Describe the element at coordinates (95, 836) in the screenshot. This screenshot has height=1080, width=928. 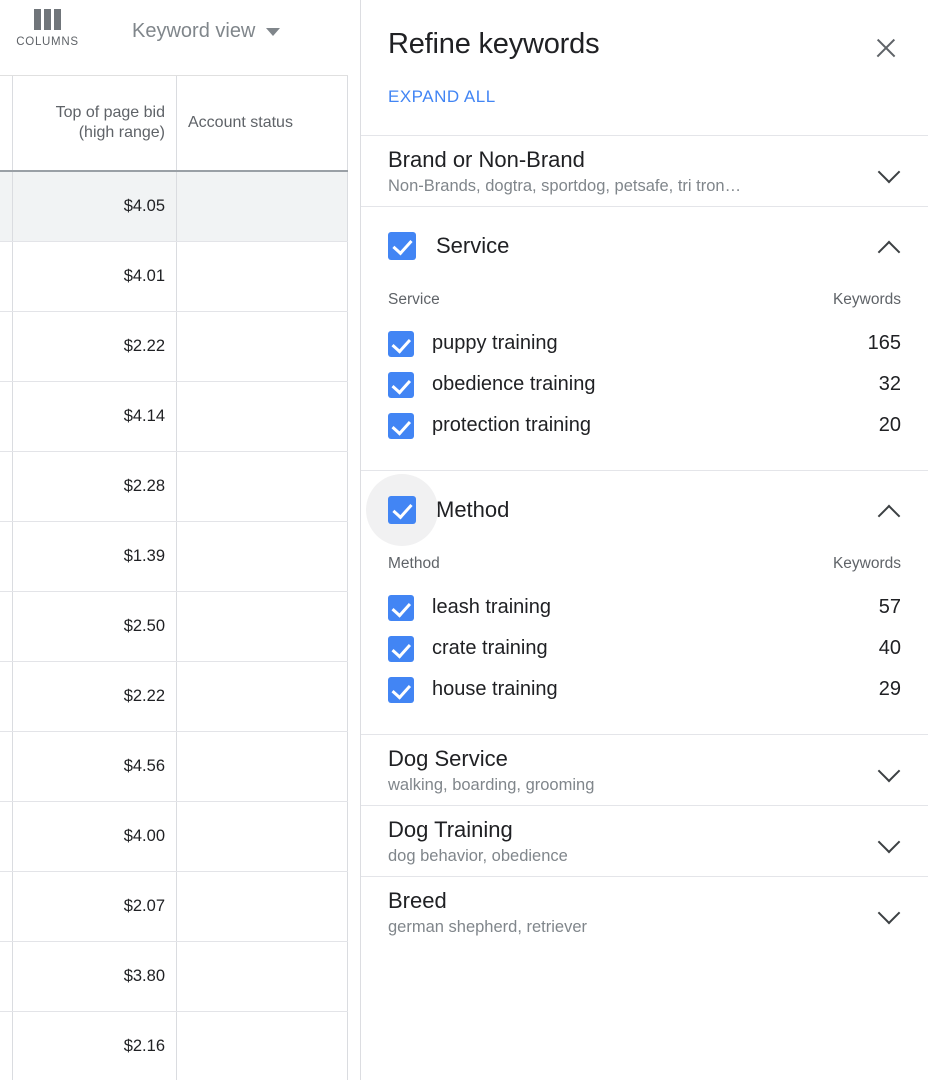
I see `cell-top-of-page-bid: $4.00` at that location.